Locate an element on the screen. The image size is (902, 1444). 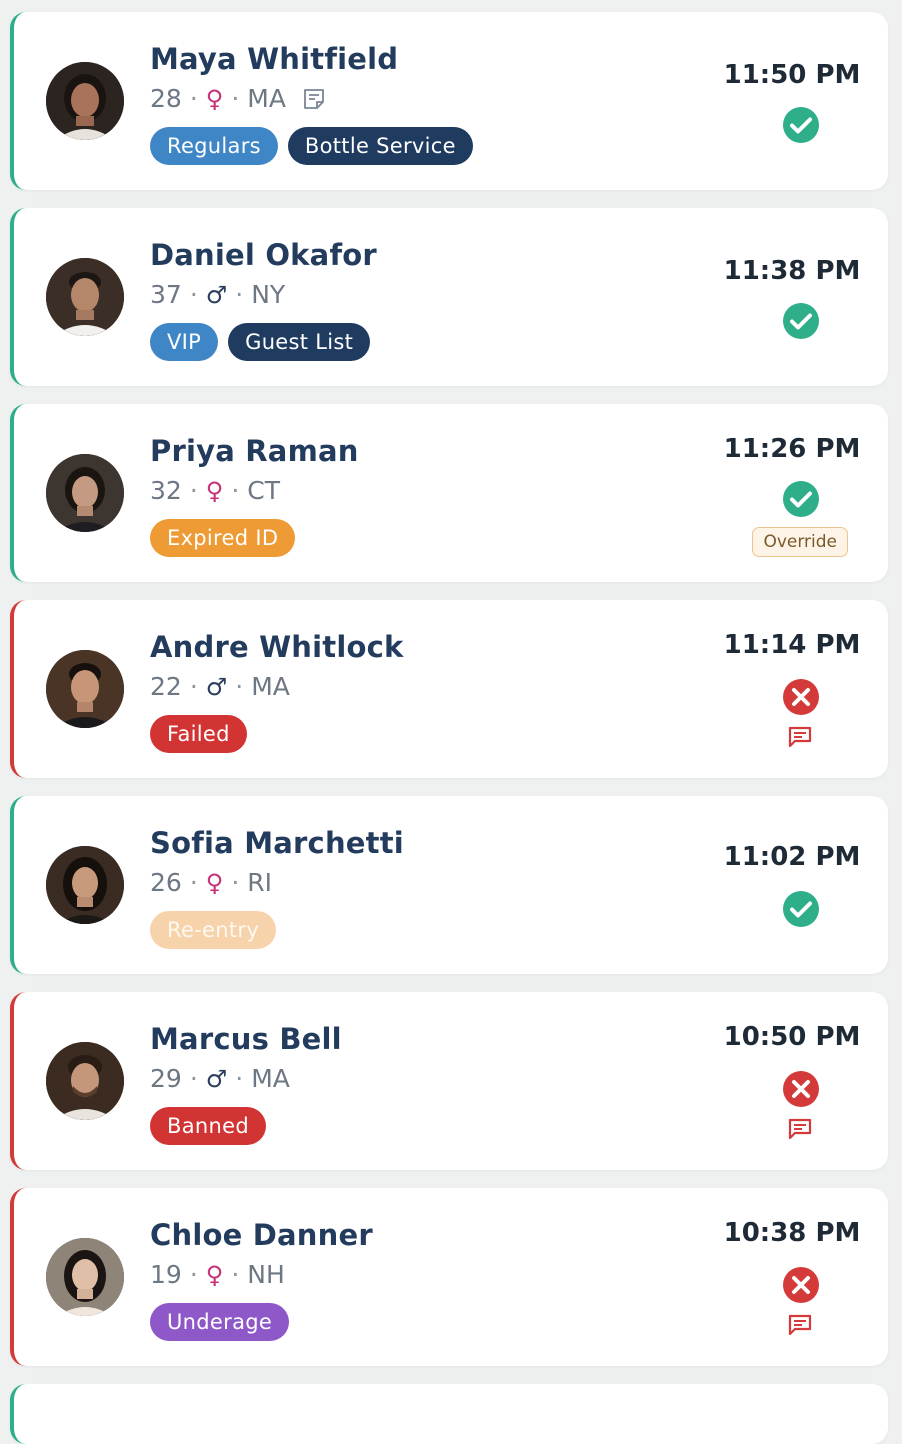
guest-details: 32 · ♀ · CT is located at coordinates (215, 490).